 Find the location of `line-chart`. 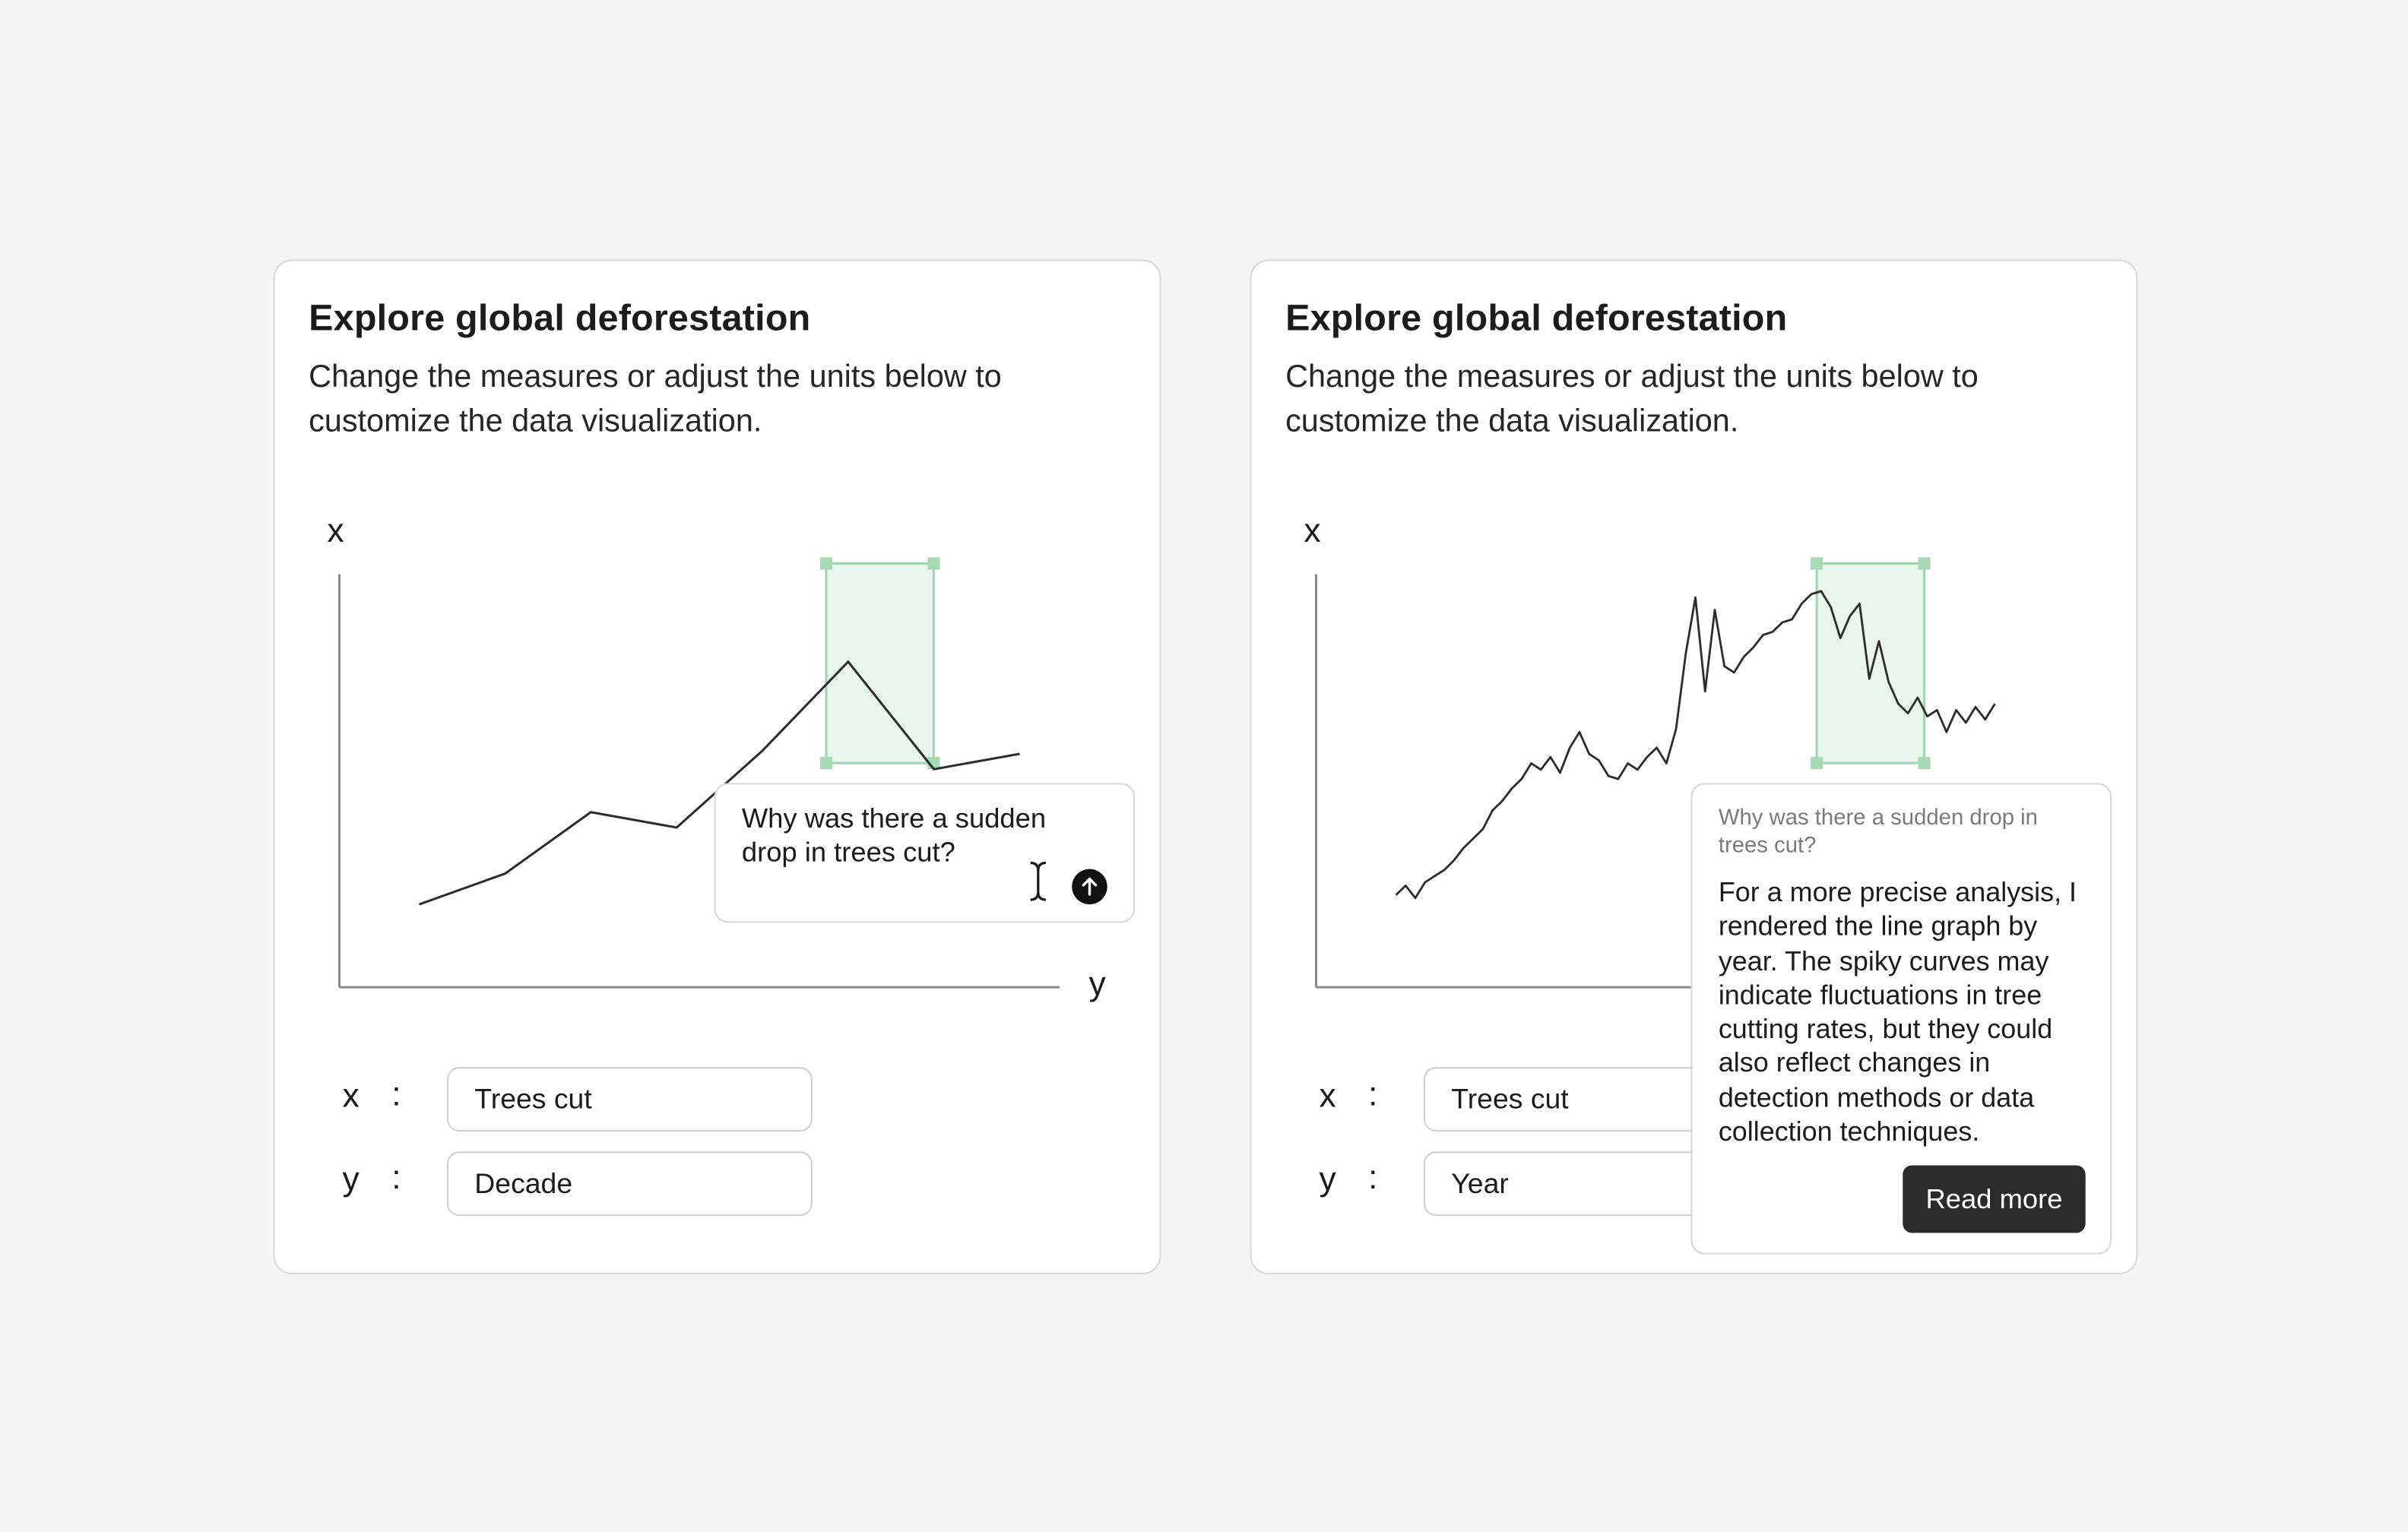

line-chart is located at coordinates (719, 768).